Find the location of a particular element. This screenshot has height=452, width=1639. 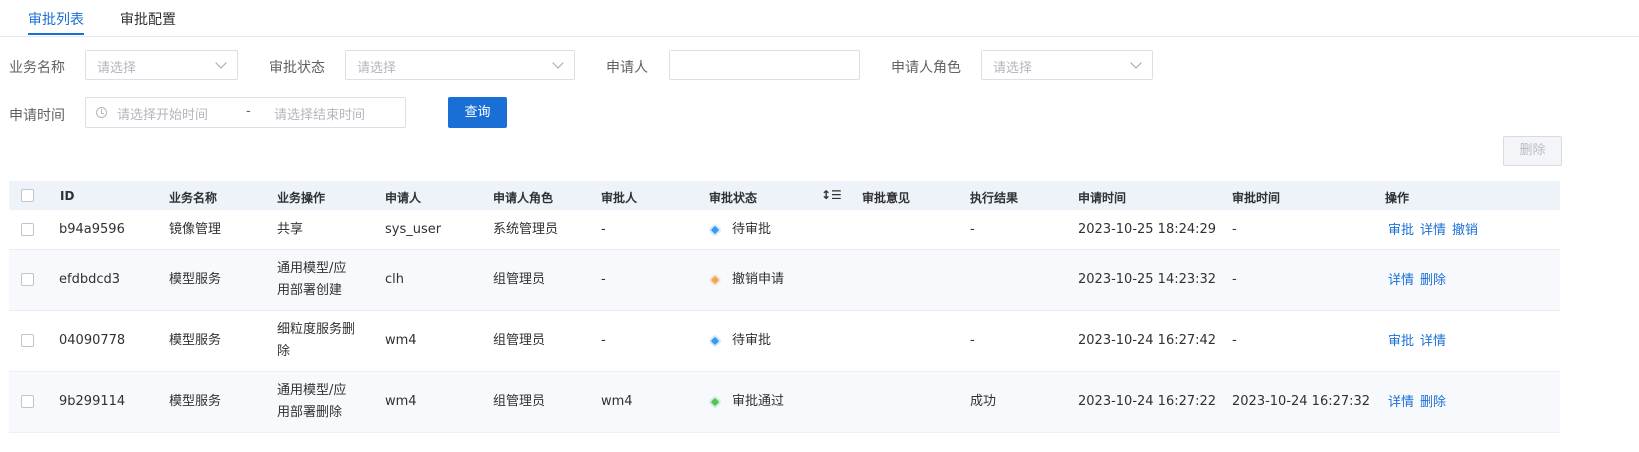

approval-status-select: 请选择 is located at coordinates (460, 65).